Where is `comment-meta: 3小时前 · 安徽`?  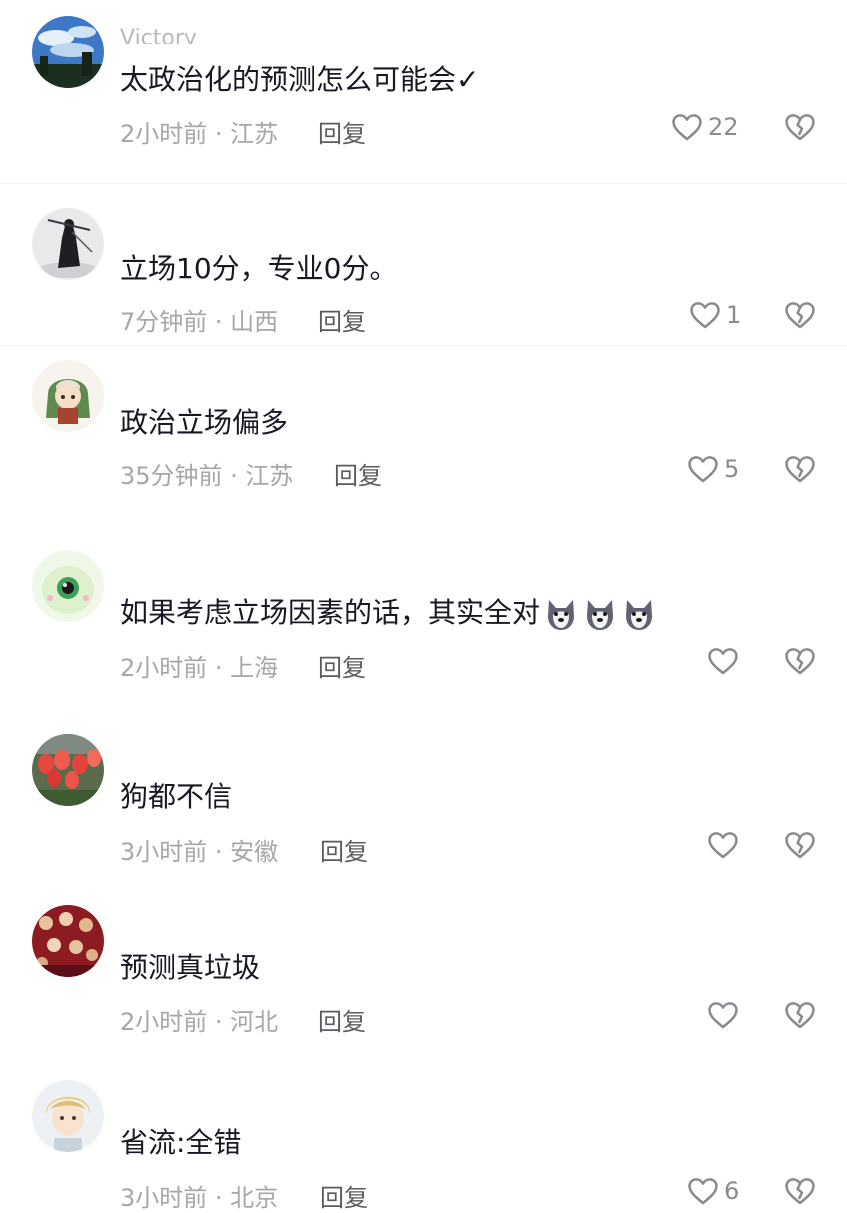 comment-meta: 3小时前 · 安徽 is located at coordinates (199, 852).